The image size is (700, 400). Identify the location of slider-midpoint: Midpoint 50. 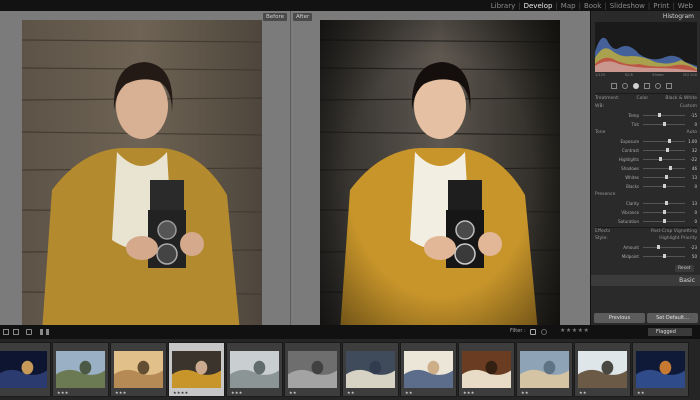
(646, 256).